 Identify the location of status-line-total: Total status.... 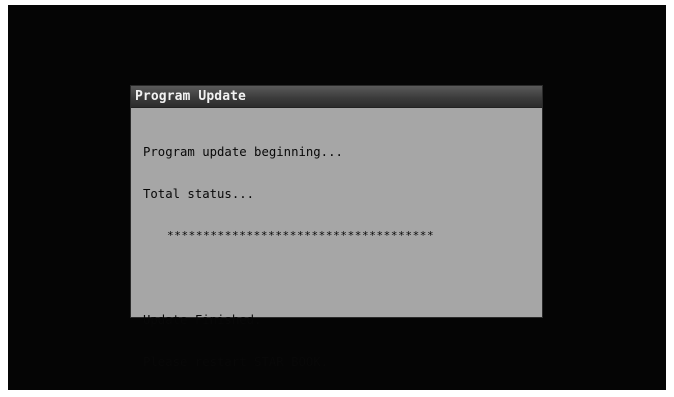
(199, 194).